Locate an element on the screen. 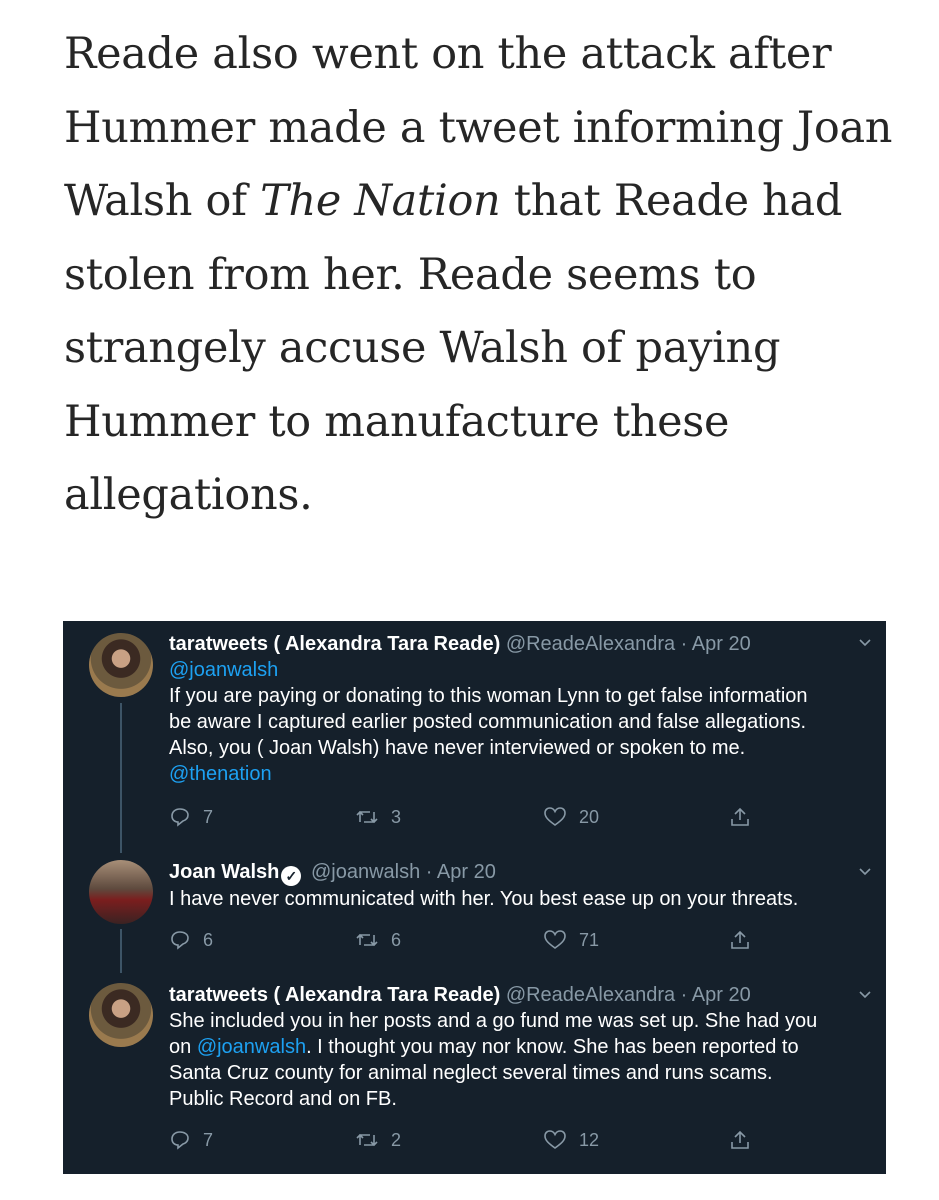  like-button: 20 is located at coordinates (571, 817).